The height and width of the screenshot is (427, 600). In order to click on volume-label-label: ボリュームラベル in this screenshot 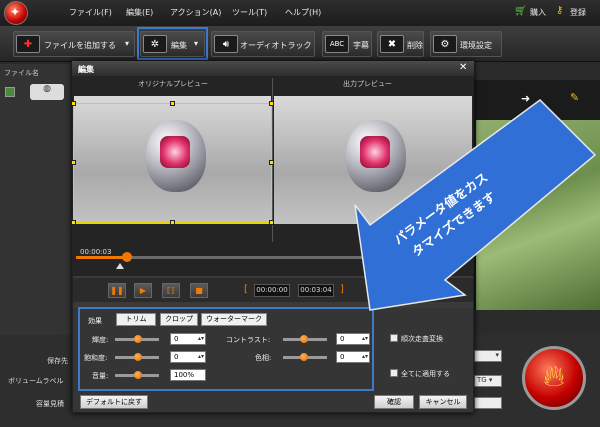, I will do `click(36, 381)`.